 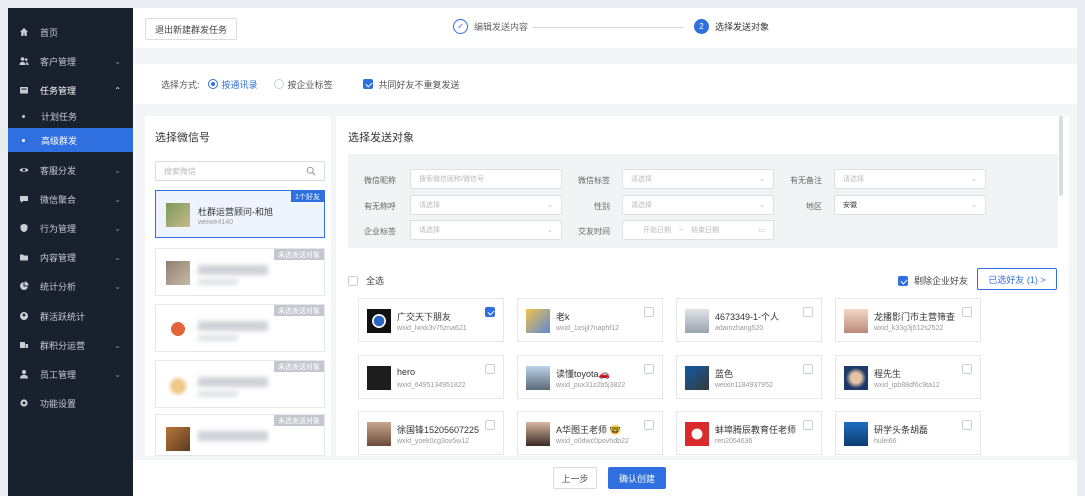 I want to click on friend-time-range-picker: 开始日期 ~ 结束日期 ▭, so click(x=698, y=230).